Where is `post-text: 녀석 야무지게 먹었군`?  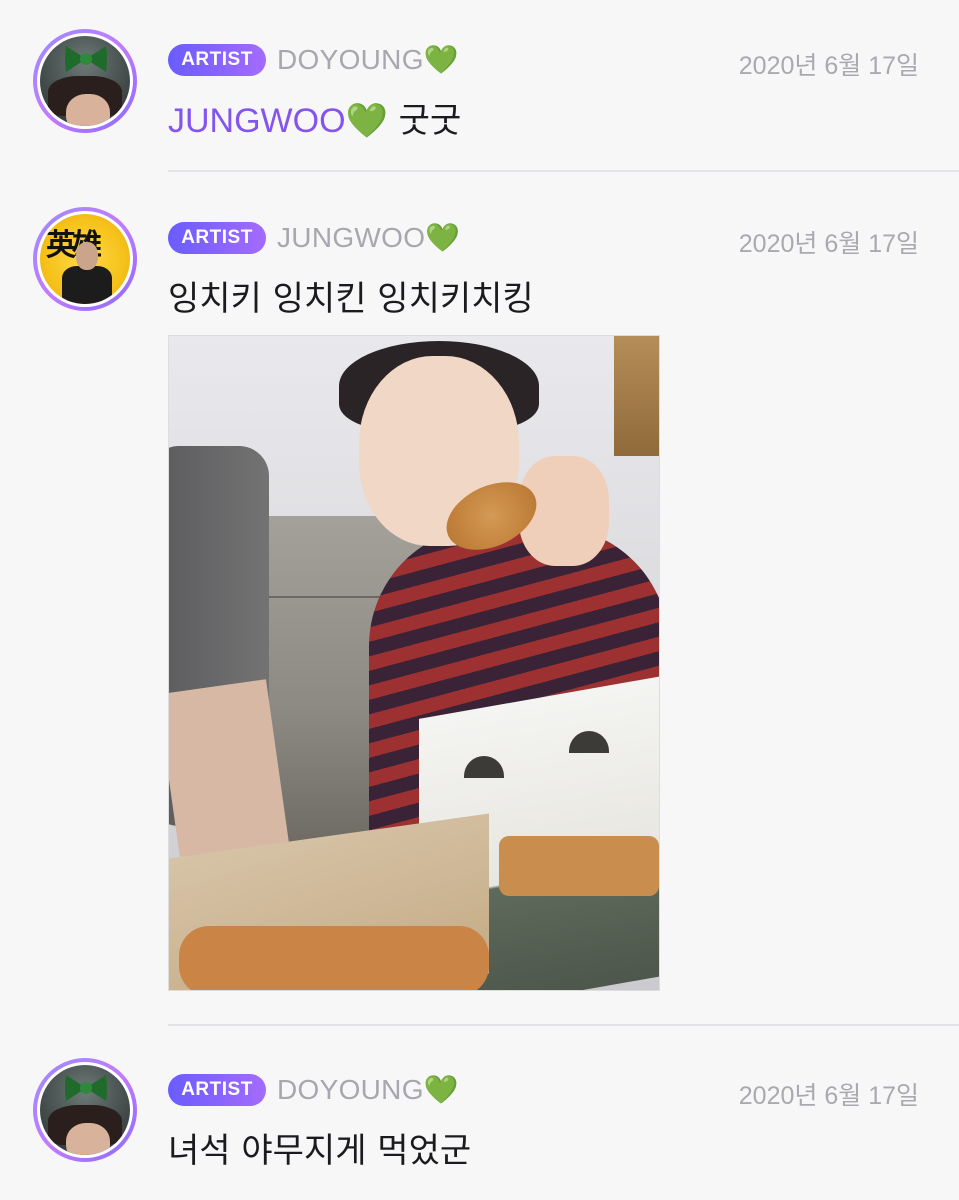
post-text: 녀석 야무지게 먹었군 is located at coordinates (320, 1151).